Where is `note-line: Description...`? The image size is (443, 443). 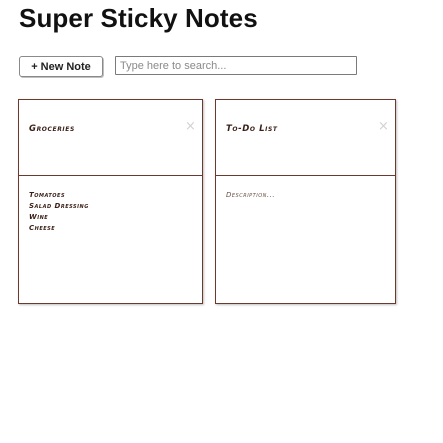 note-line: Description... is located at coordinates (251, 195).